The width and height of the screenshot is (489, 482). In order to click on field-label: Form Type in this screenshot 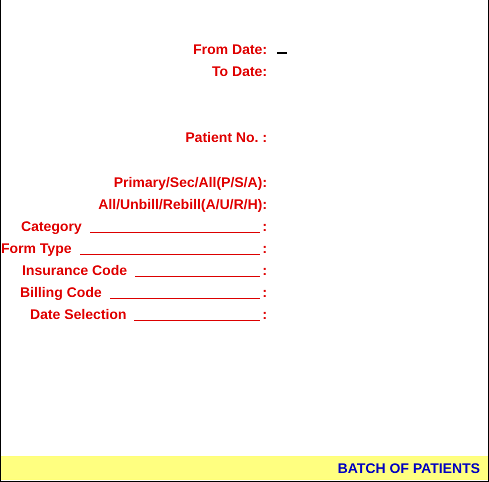, I will do `click(36, 248)`.